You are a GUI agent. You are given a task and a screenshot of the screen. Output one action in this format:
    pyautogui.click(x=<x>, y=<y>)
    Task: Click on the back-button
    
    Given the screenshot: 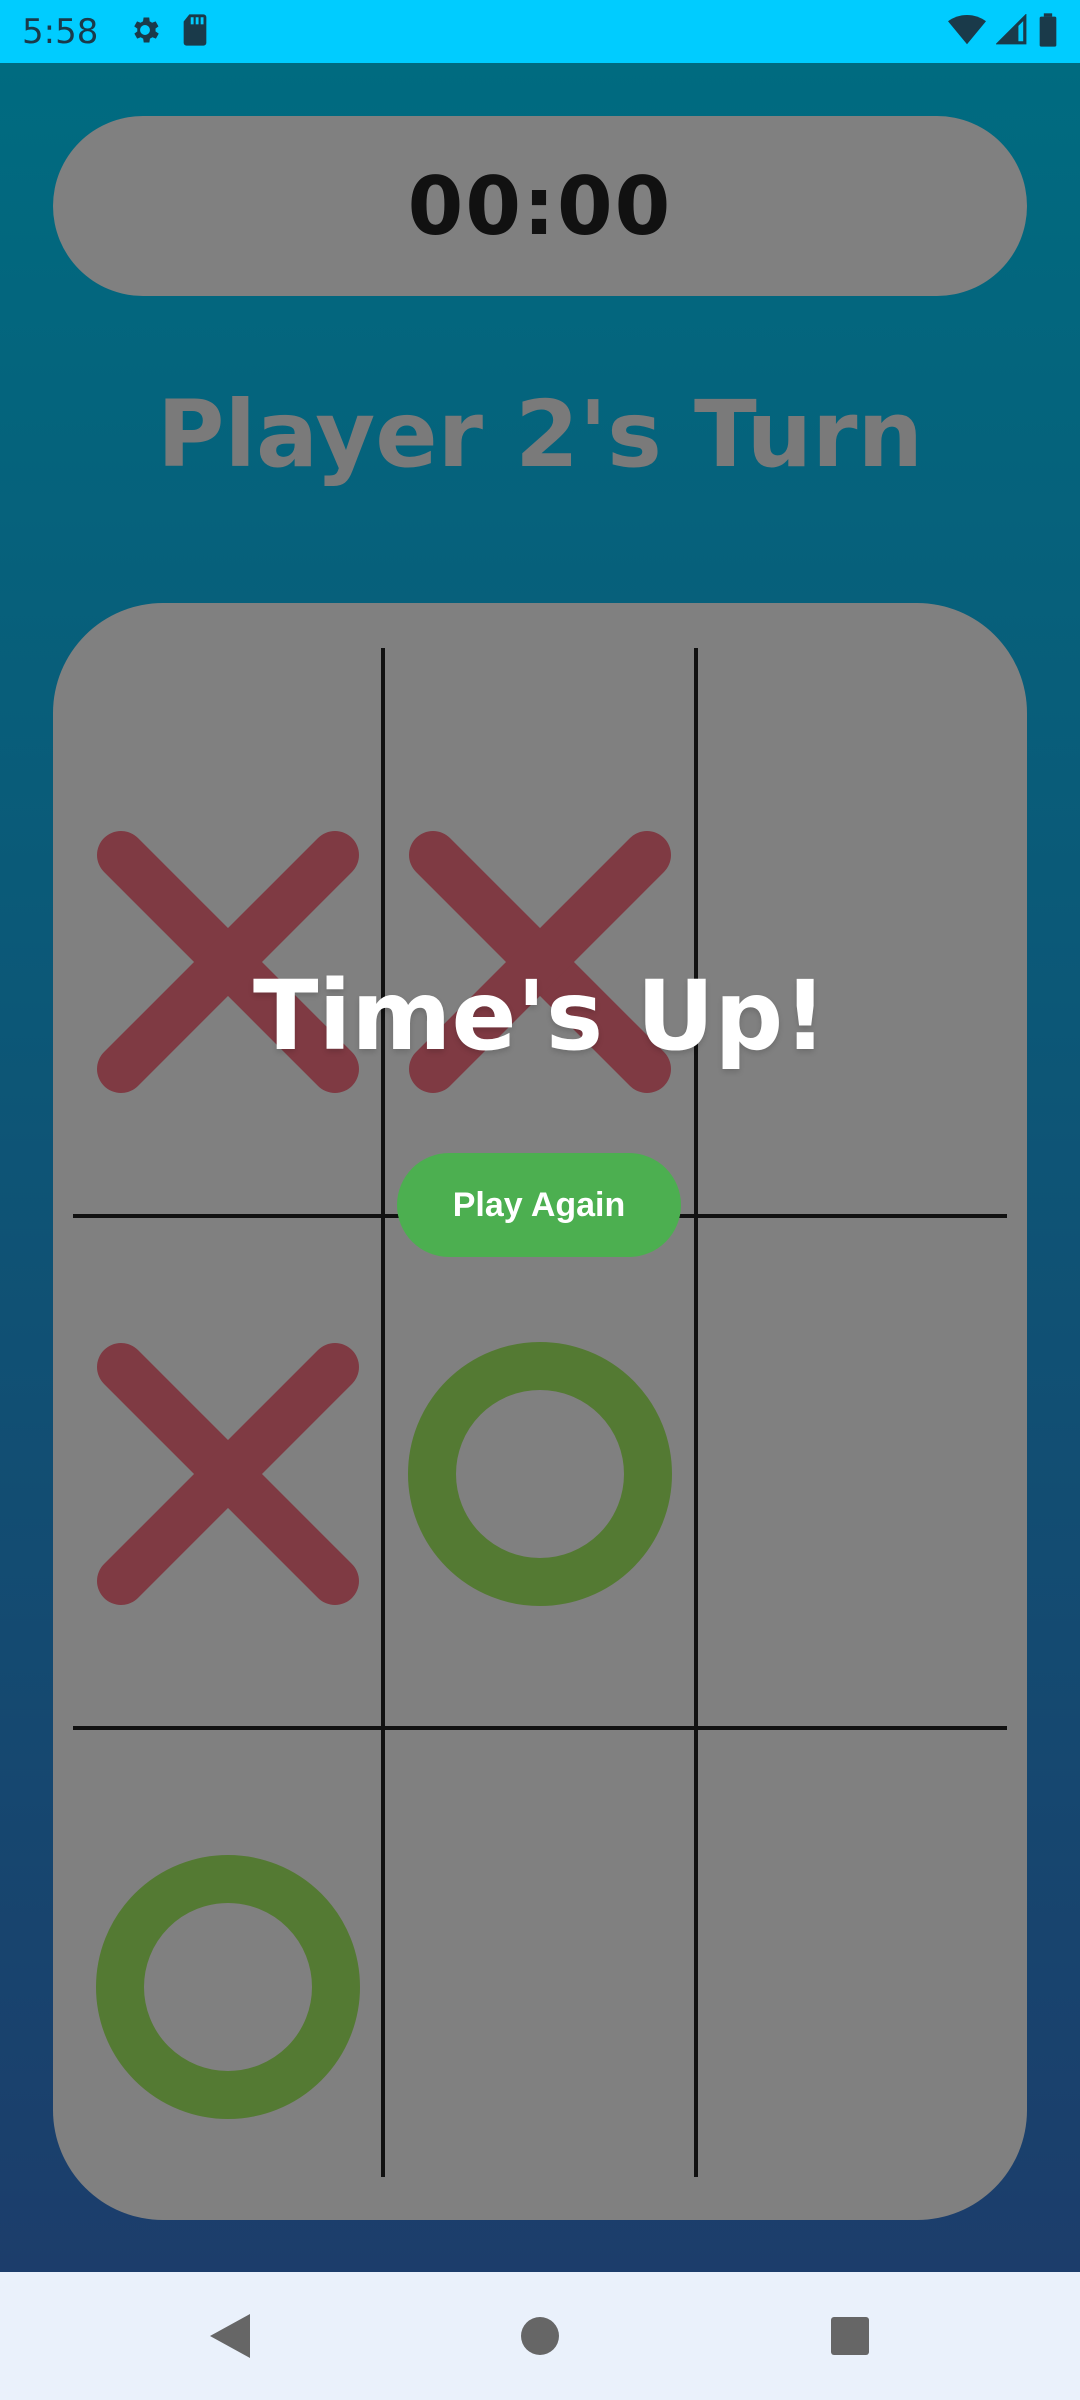 What is the action you would take?
    pyautogui.click(x=230, y=2336)
    